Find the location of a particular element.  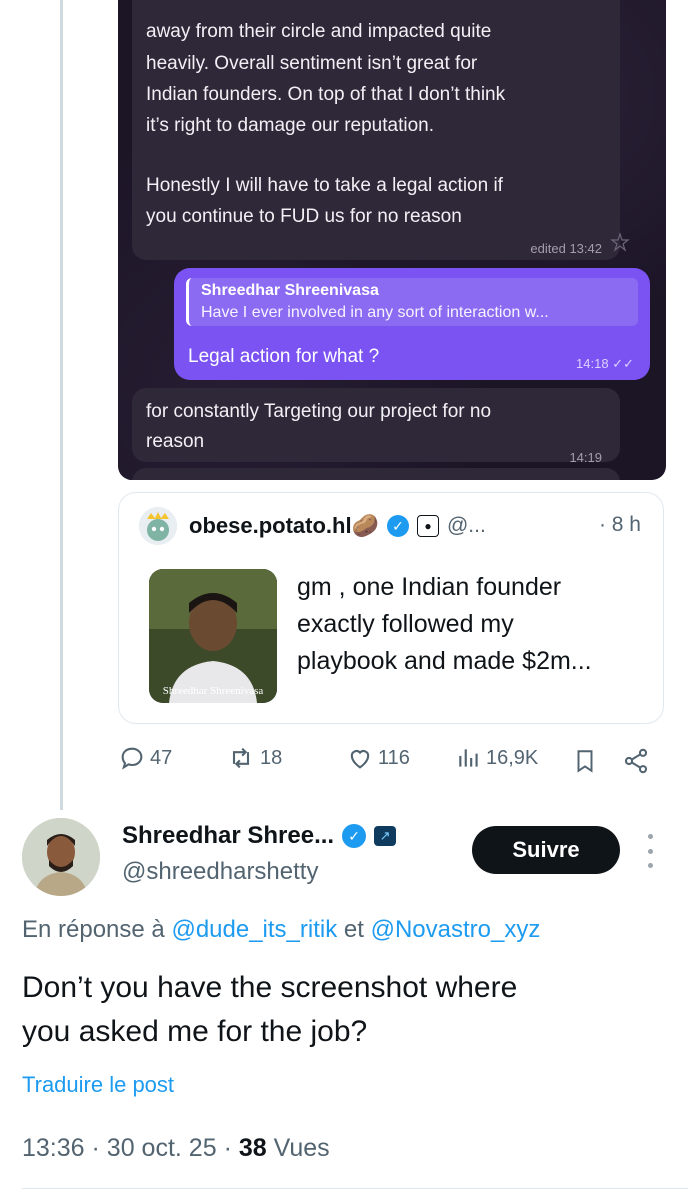

author-name-row: Shreedhar Shree... ✓ ↗ is located at coordinates (259, 836).